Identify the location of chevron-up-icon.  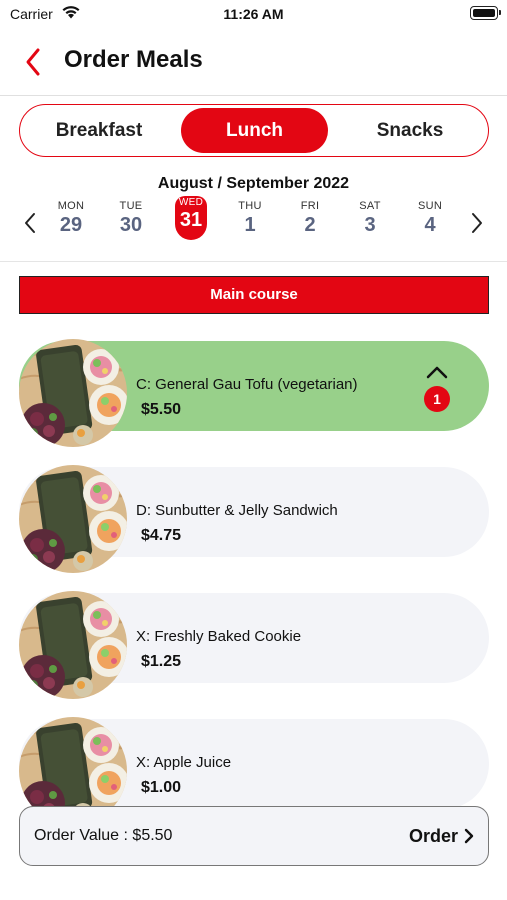
(437, 372).